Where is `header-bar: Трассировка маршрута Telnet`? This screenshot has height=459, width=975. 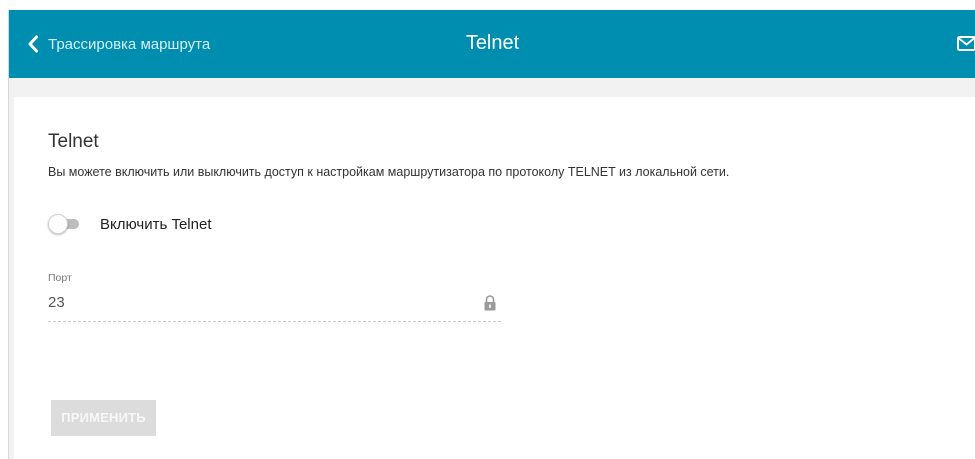 header-bar: Трассировка маршрута Telnet is located at coordinates (492, 44).